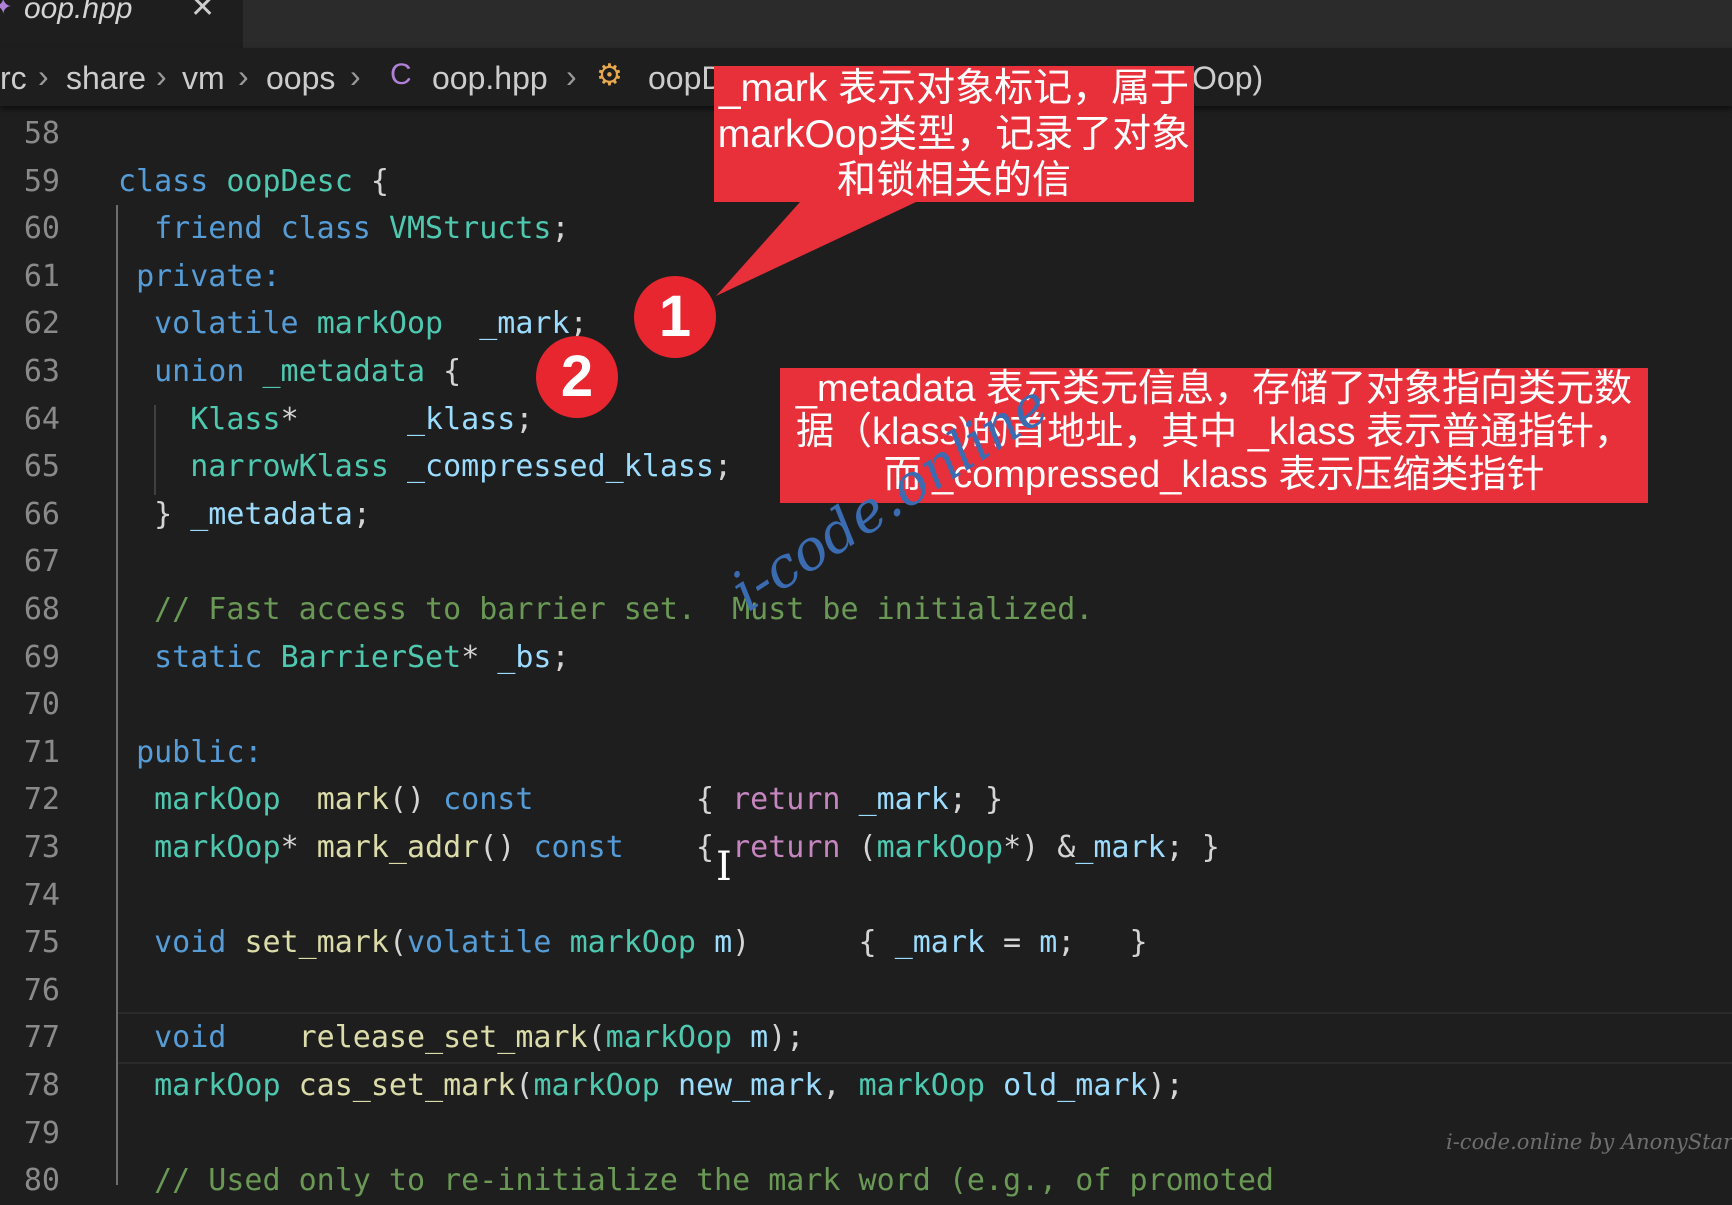 This screenshot has width=1732, height=1205. Describe the element at coordinates (954, 134) in the screenshot. I see `annotation-callout-mark: _mark 表示对象标记，属于markOop类型，记录了对象和锁相关的信` at that location.